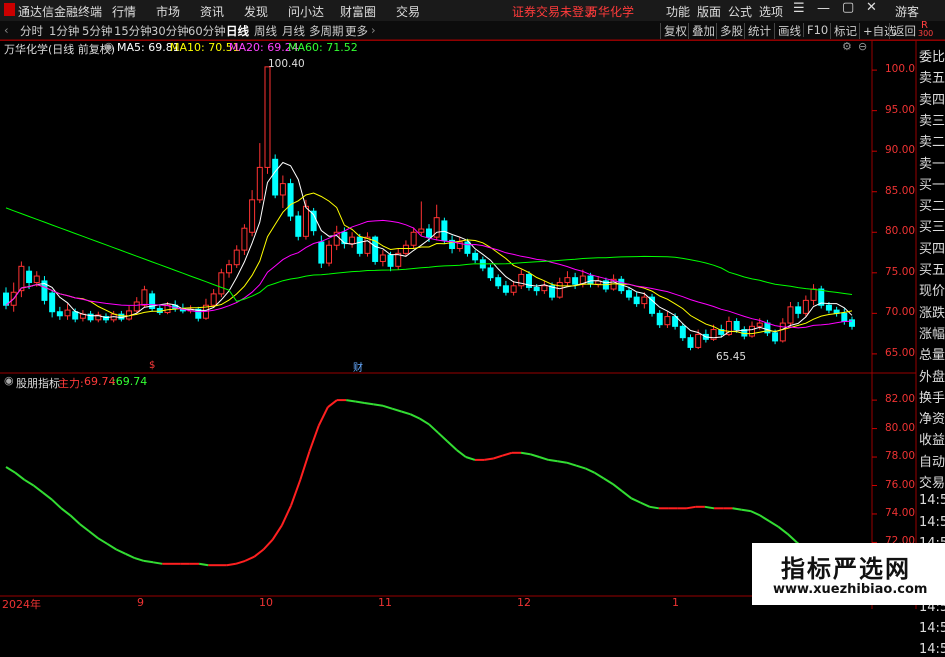  I want to click on price-tick-label: 80.00, so click(900, 231).